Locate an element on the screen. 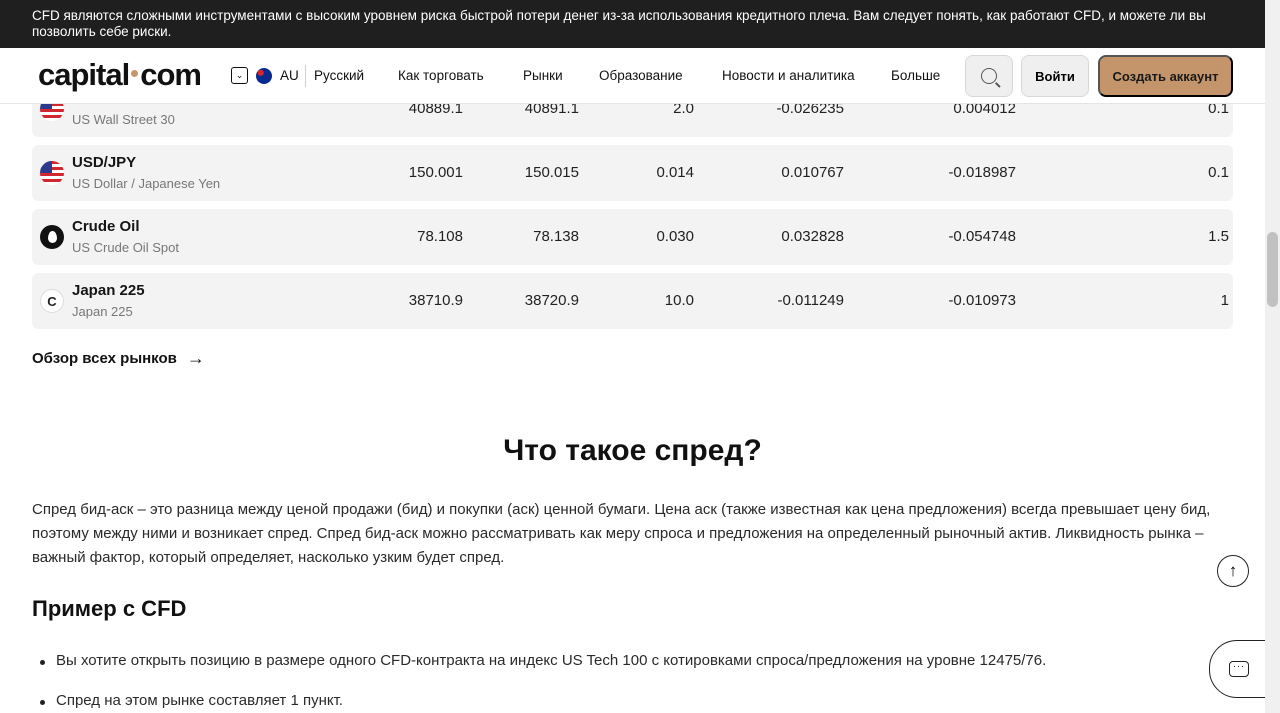 The image size is (1280, 713). instrument-name: USD/JPY is located at coordinates (104, 162).